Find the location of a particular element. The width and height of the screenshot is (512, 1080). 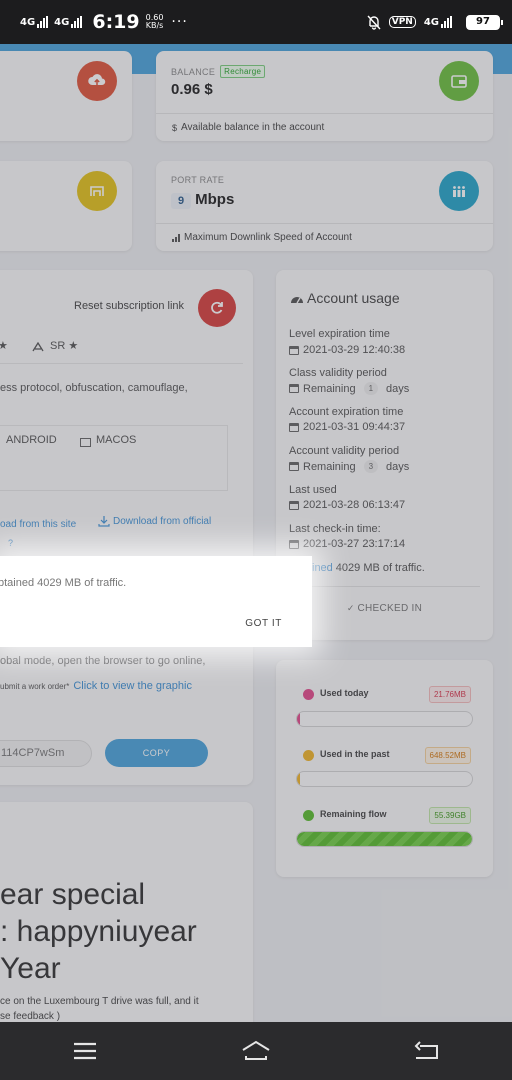

bell-muted-icon is located at coordinates (374, 22).